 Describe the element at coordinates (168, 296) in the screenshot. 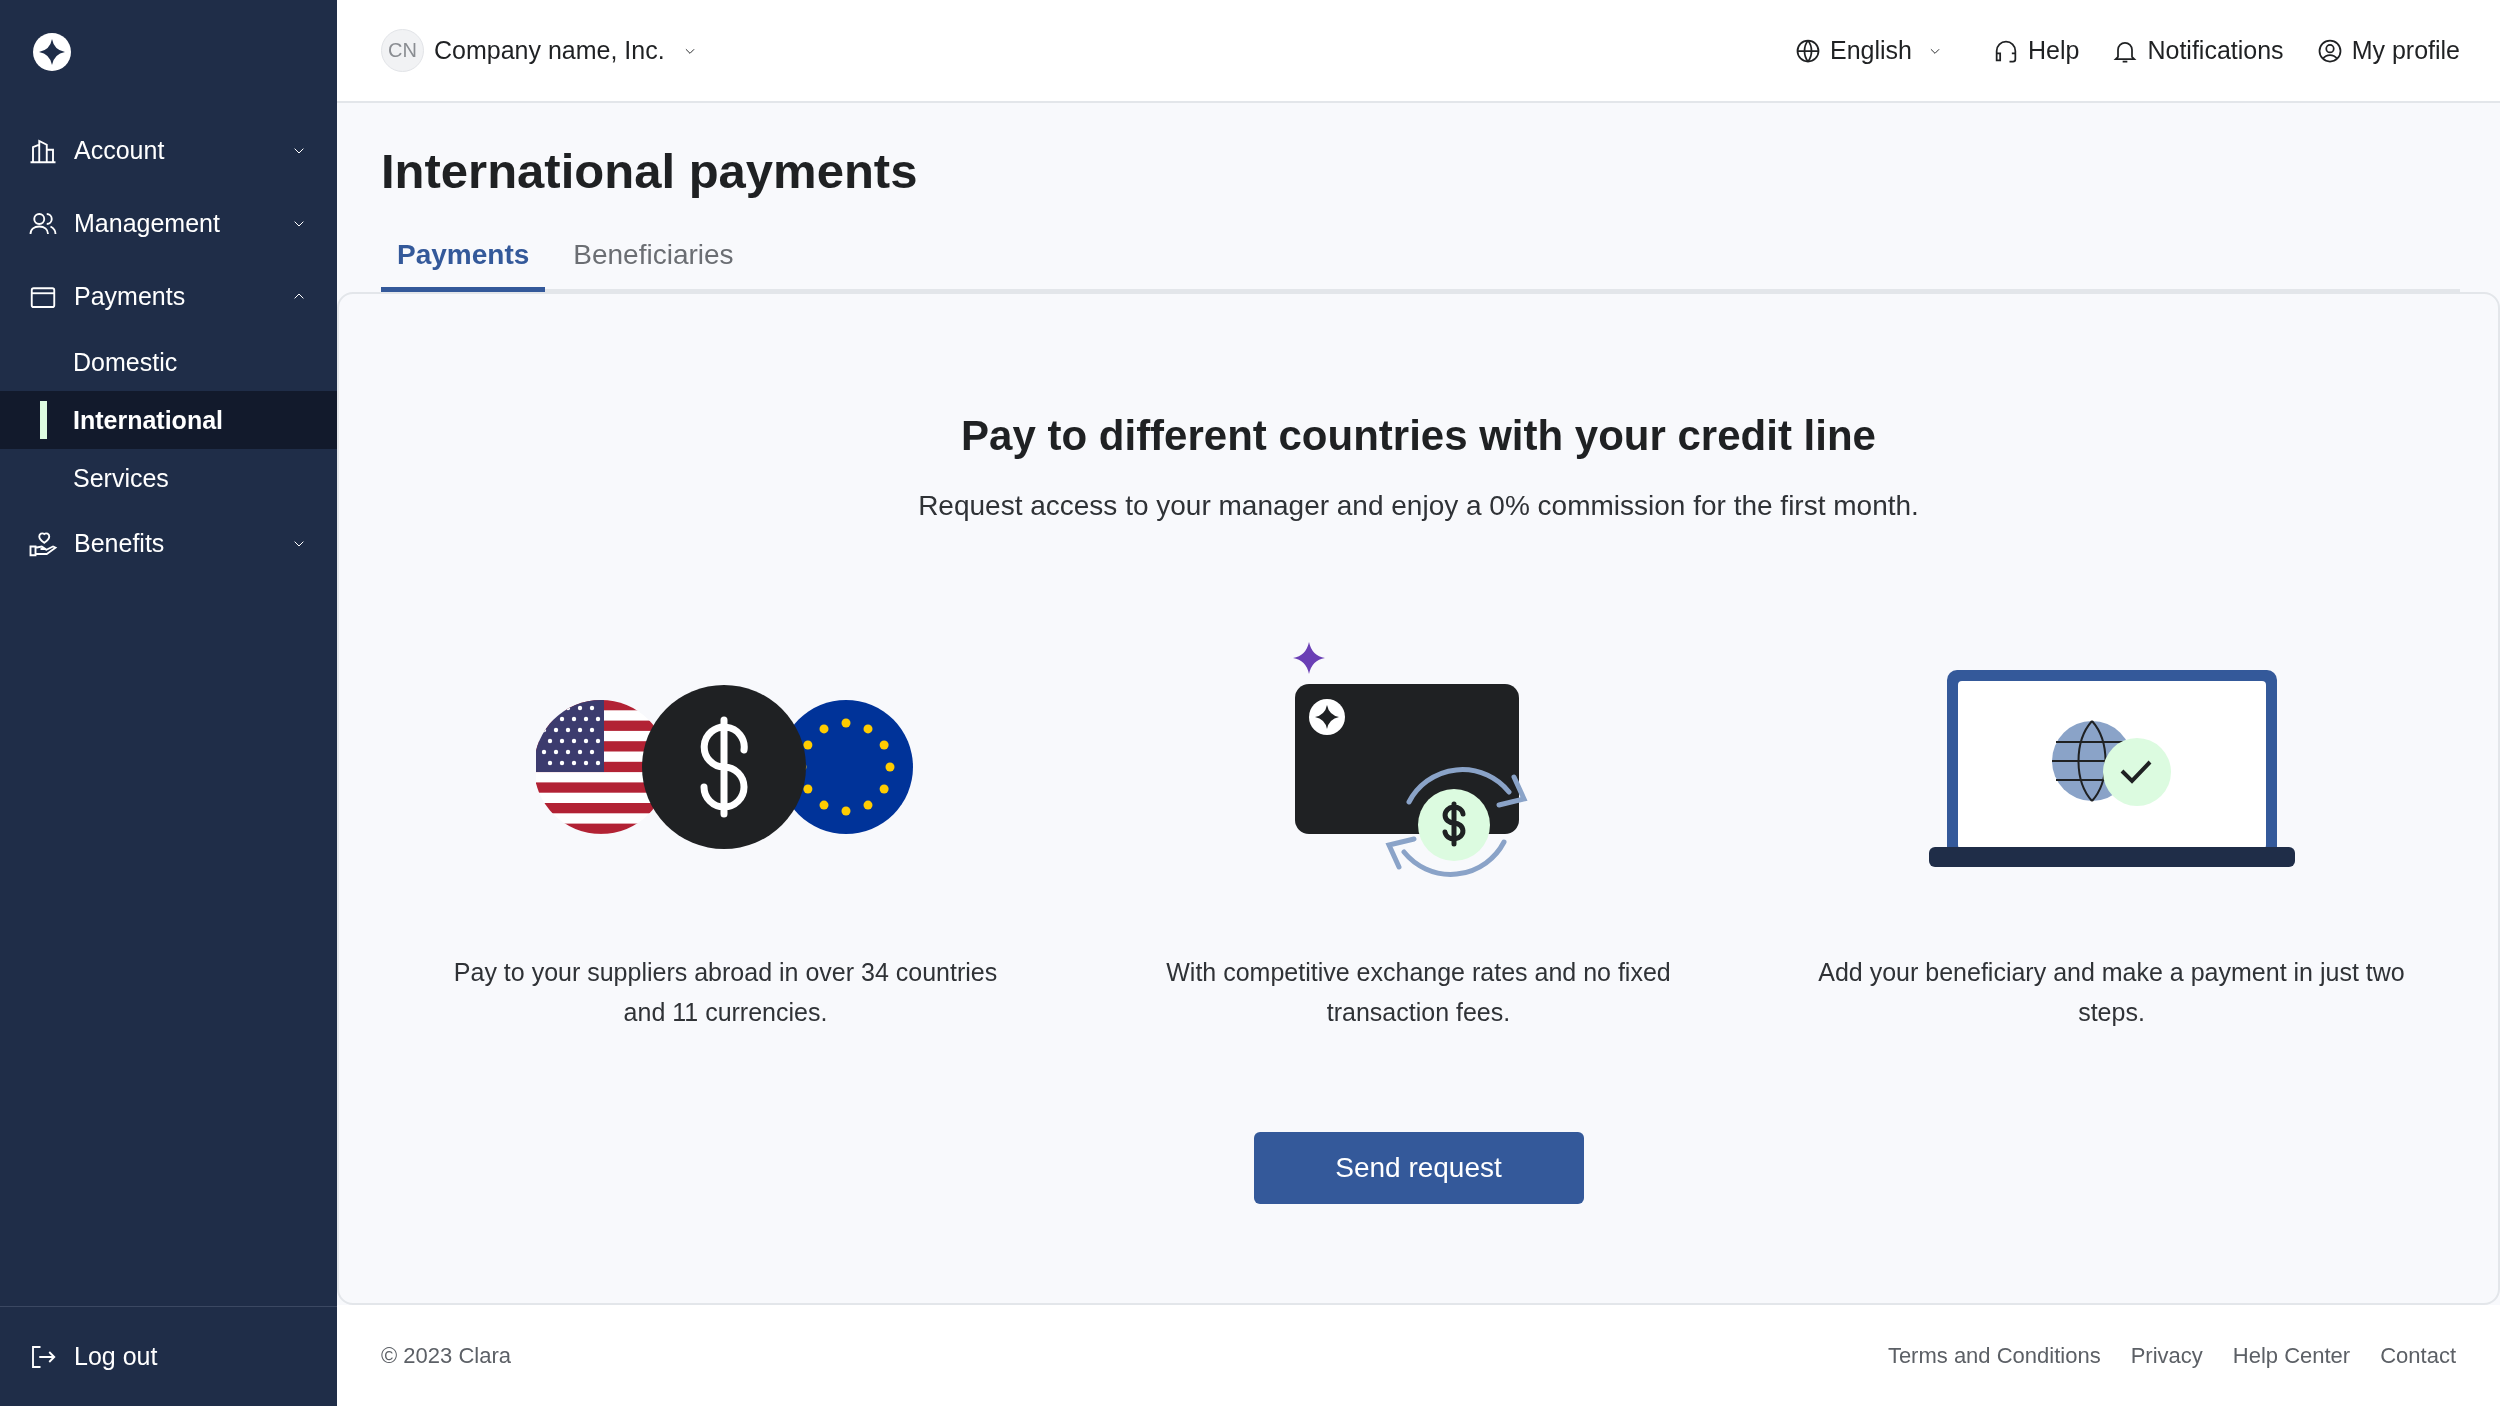

I see `nav-item: Payments` at that location.